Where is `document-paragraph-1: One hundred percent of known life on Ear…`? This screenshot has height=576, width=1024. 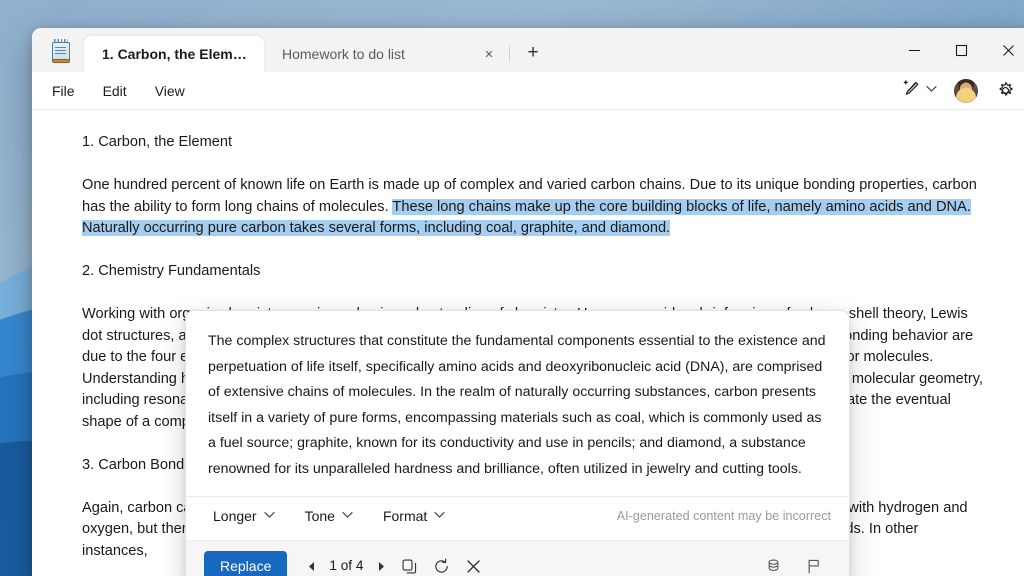
document-paragraph-1: One hundred percent of known life on Ear… is located at coordinates (535, 207).